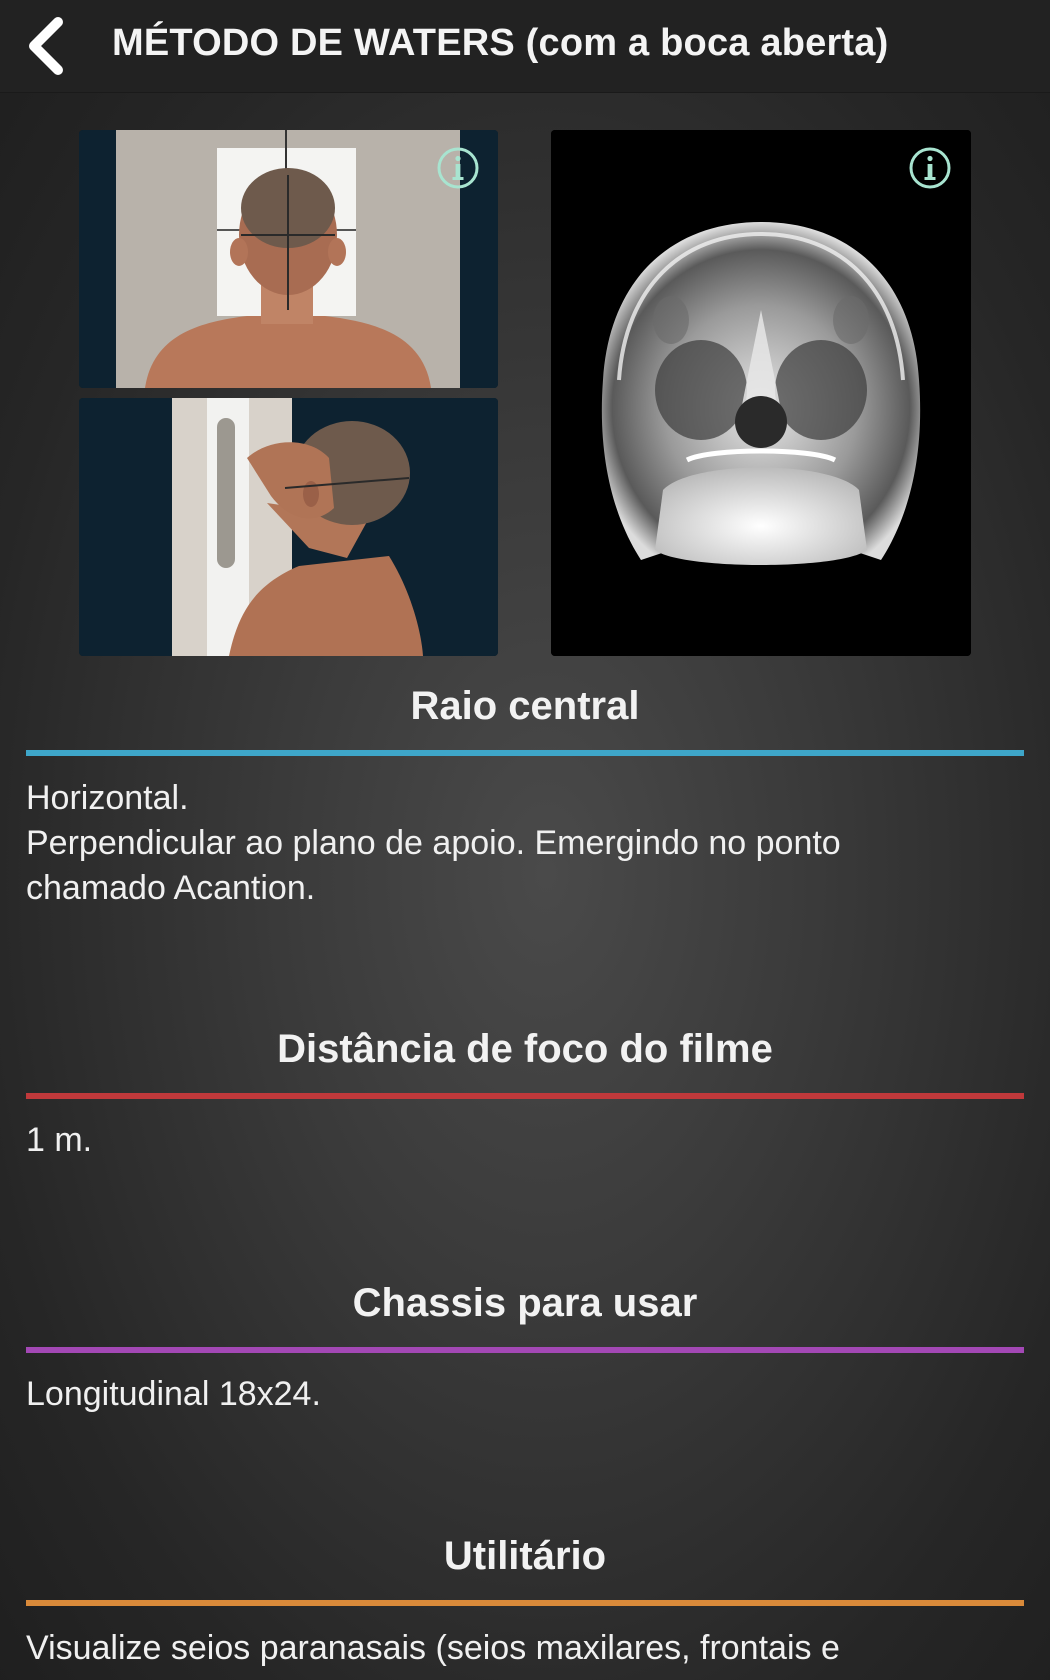  I want to click on section-divider-chassis, so click(525, 1350).